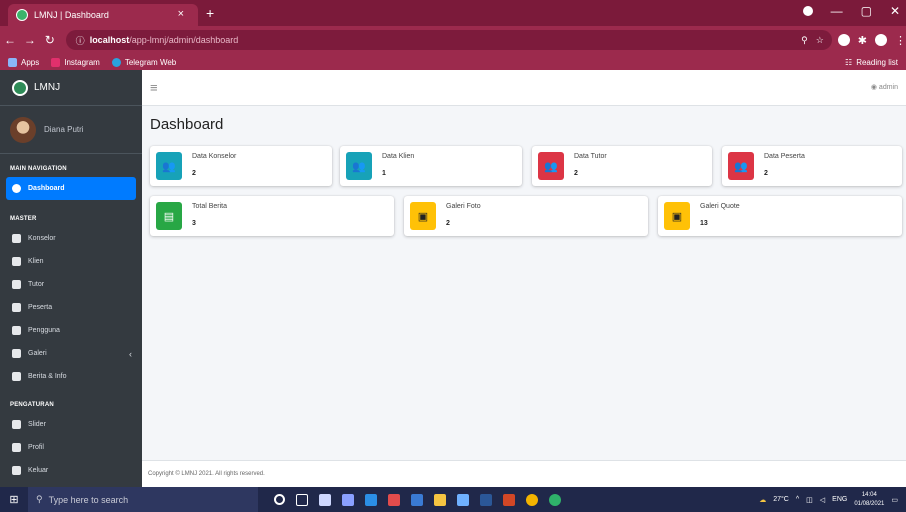  I want to click on word-icon, so click(486, 499).